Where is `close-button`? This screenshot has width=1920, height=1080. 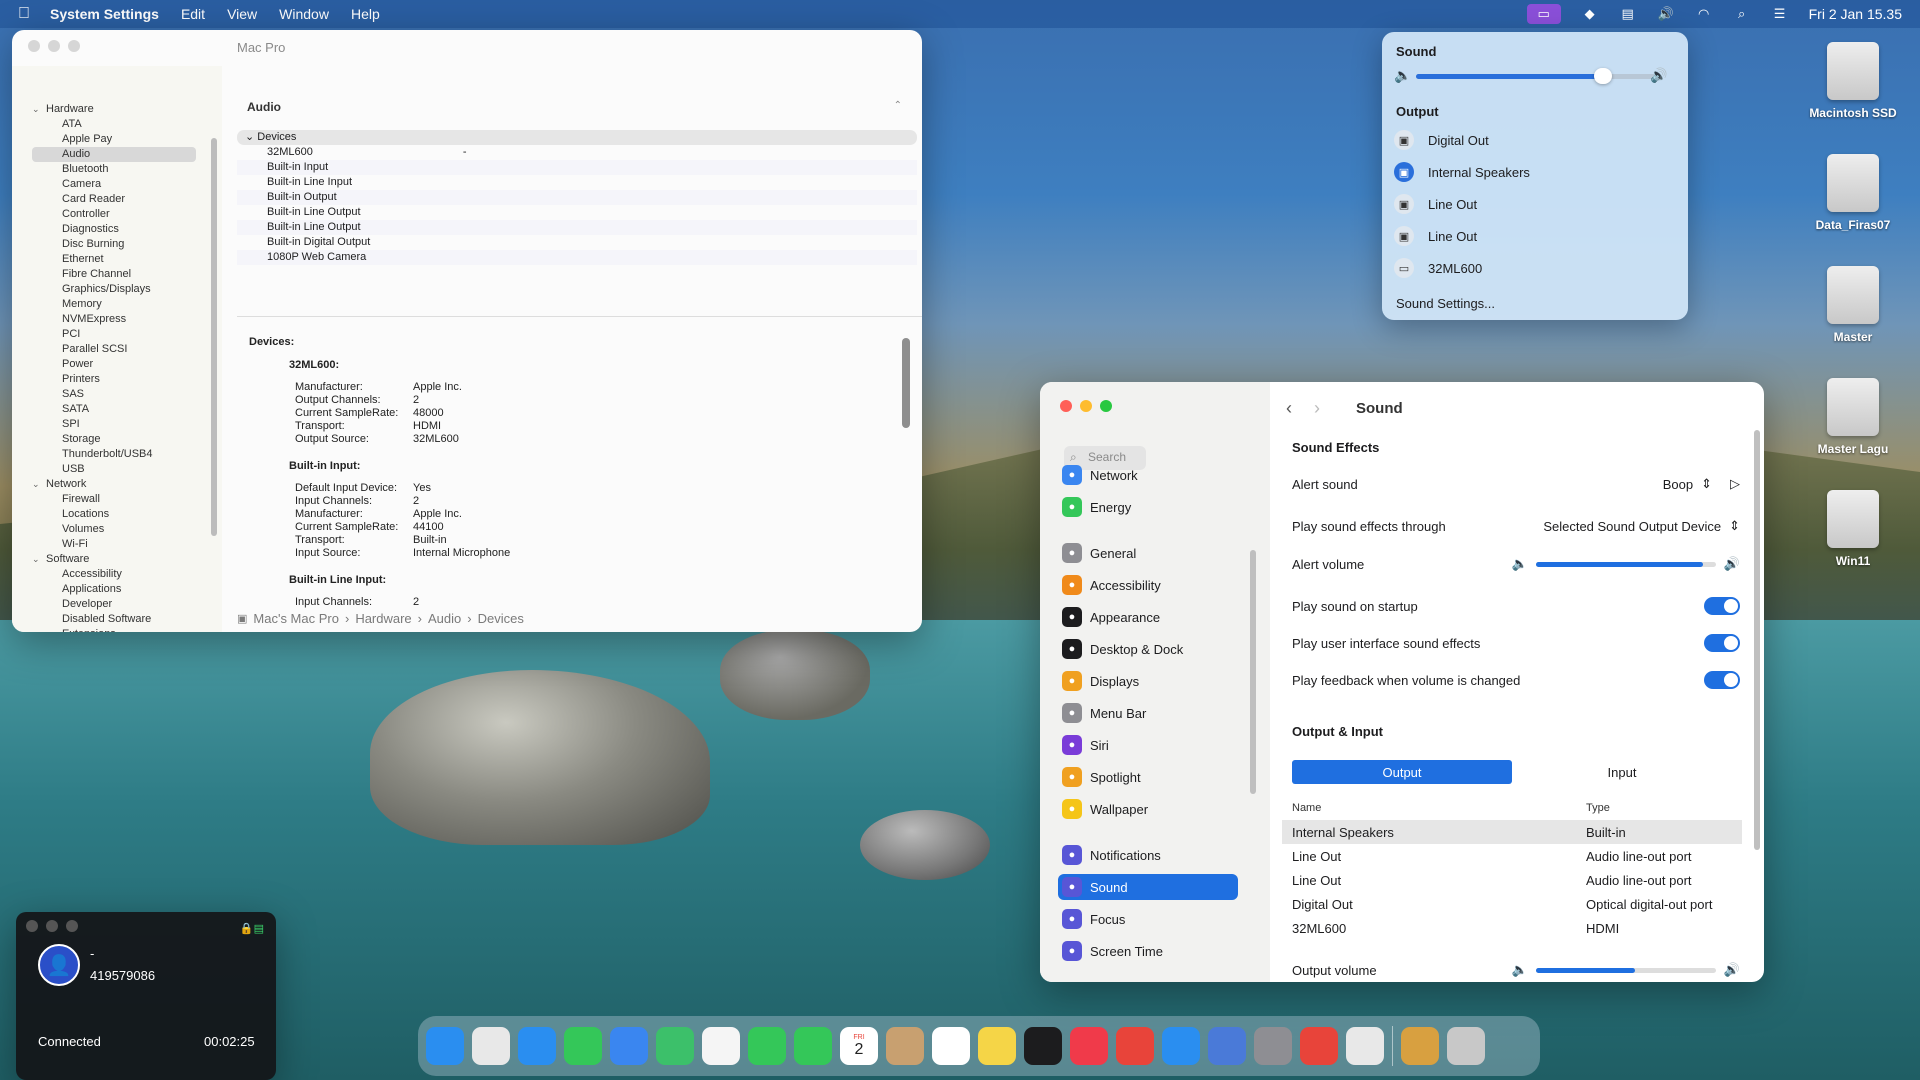
close-button is located at coordinates (34, 46).